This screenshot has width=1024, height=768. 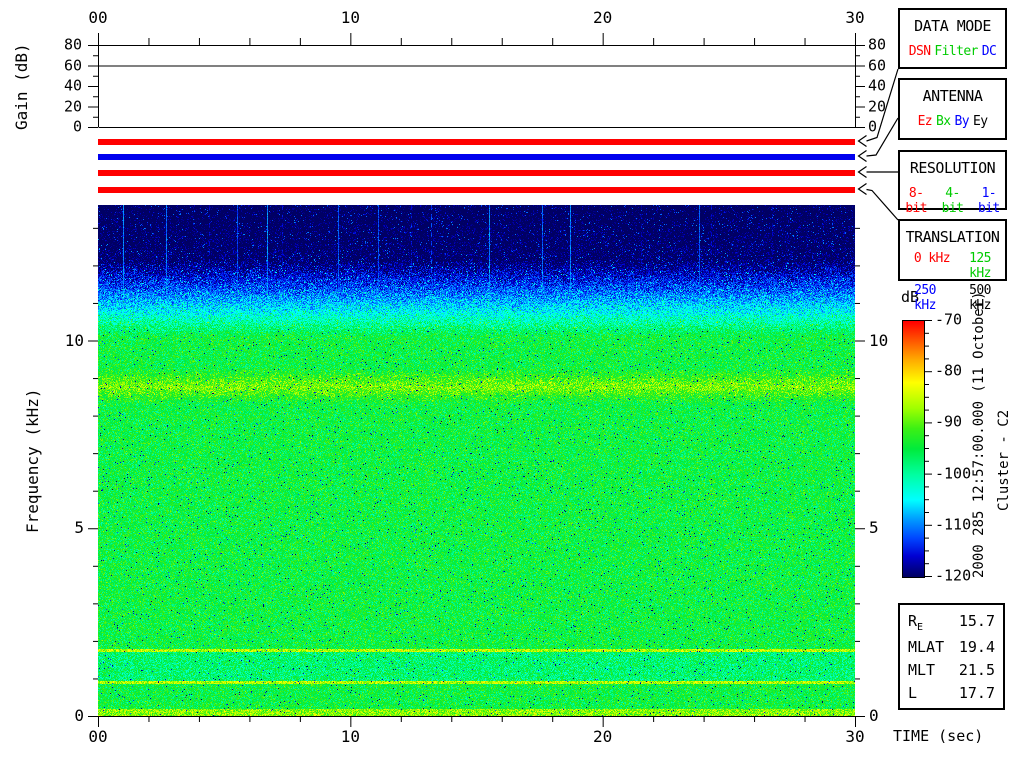 What do you see at coordinates (72, 44) in the screenshot?
I see `gain-tick-label-left: 80` at bounding box center [72, 44].